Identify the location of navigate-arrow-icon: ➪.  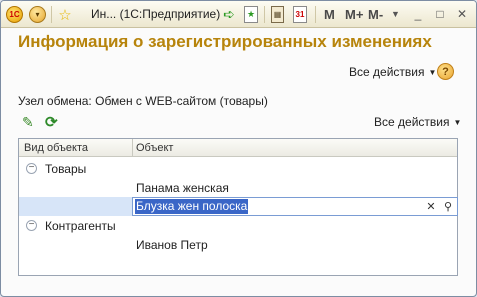
(229, 14).